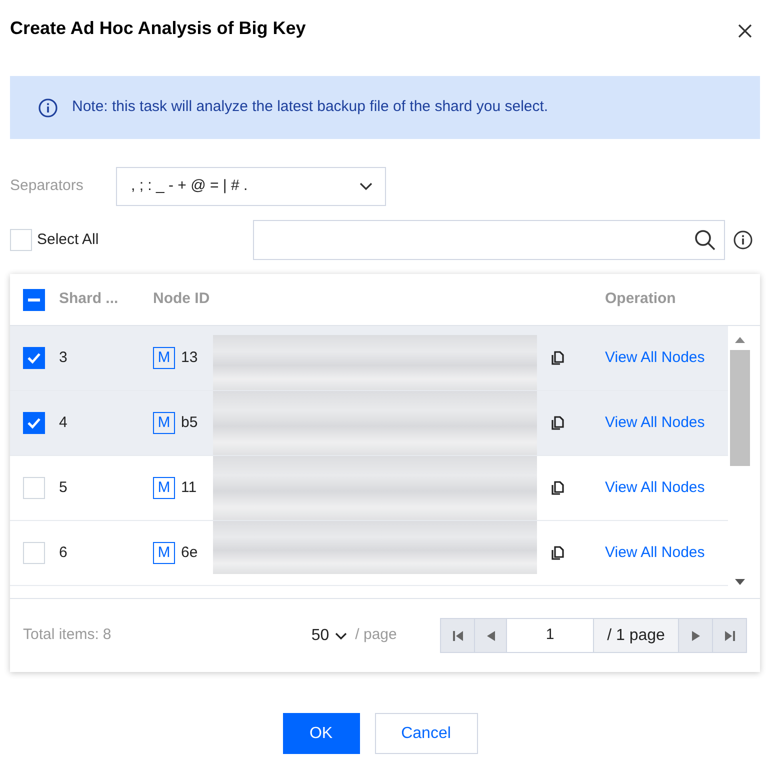 The image size is (770, 766). What do you see at coordinates (182, 299) in the screenshot?
I see `column-header: Node ID` at bounding box center [182, 299].